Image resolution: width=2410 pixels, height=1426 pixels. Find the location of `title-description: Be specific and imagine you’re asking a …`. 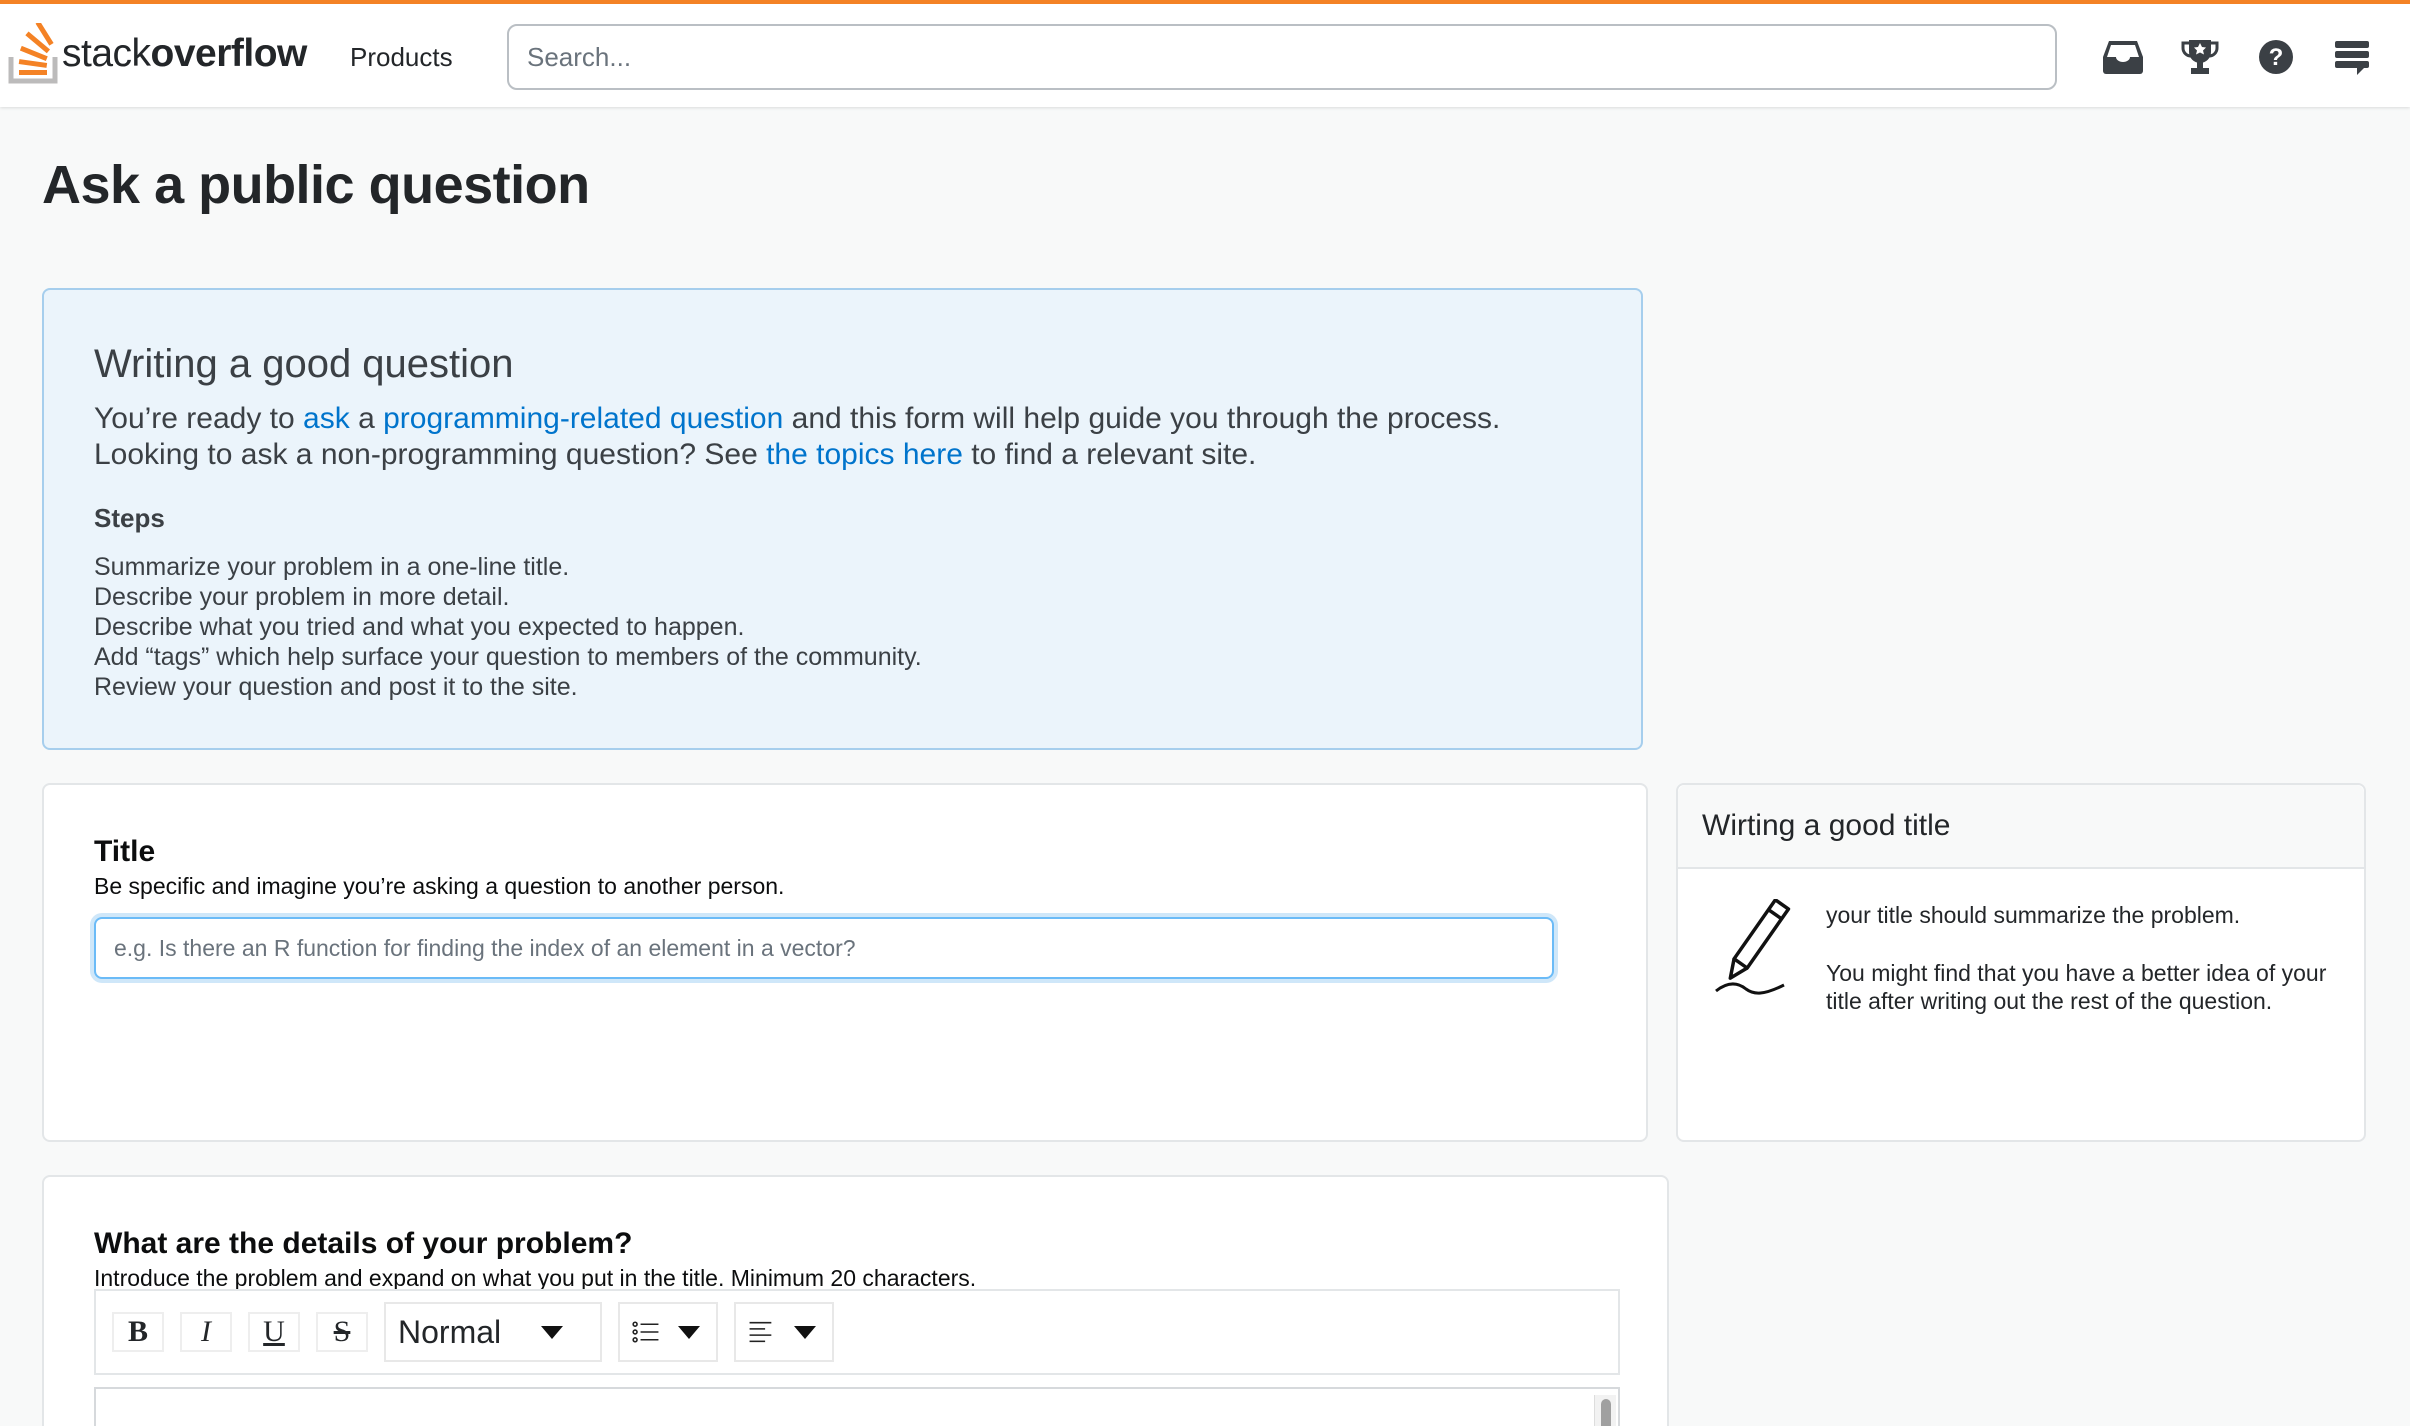

title-description: Be specific and imagine you’re asking a … is located at coordinates (439, 886).